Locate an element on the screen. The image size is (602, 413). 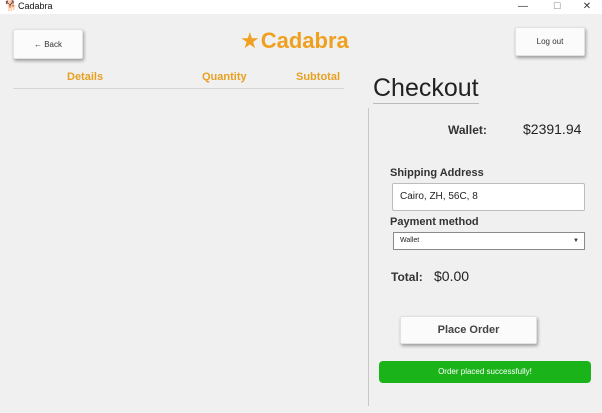
close-icon: ✕ is located at coordinates (587, 7).